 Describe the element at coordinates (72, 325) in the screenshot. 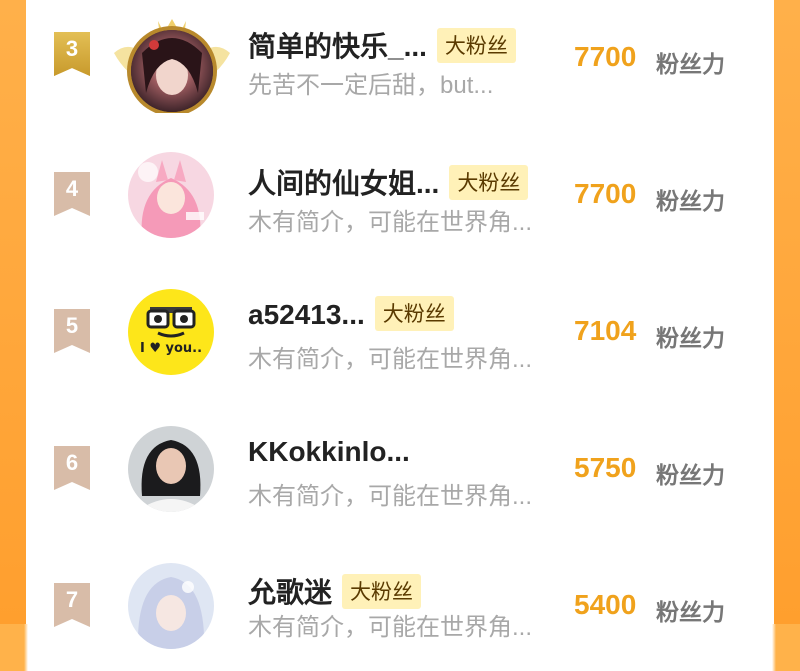

I see `rank-number: 5` at that location.